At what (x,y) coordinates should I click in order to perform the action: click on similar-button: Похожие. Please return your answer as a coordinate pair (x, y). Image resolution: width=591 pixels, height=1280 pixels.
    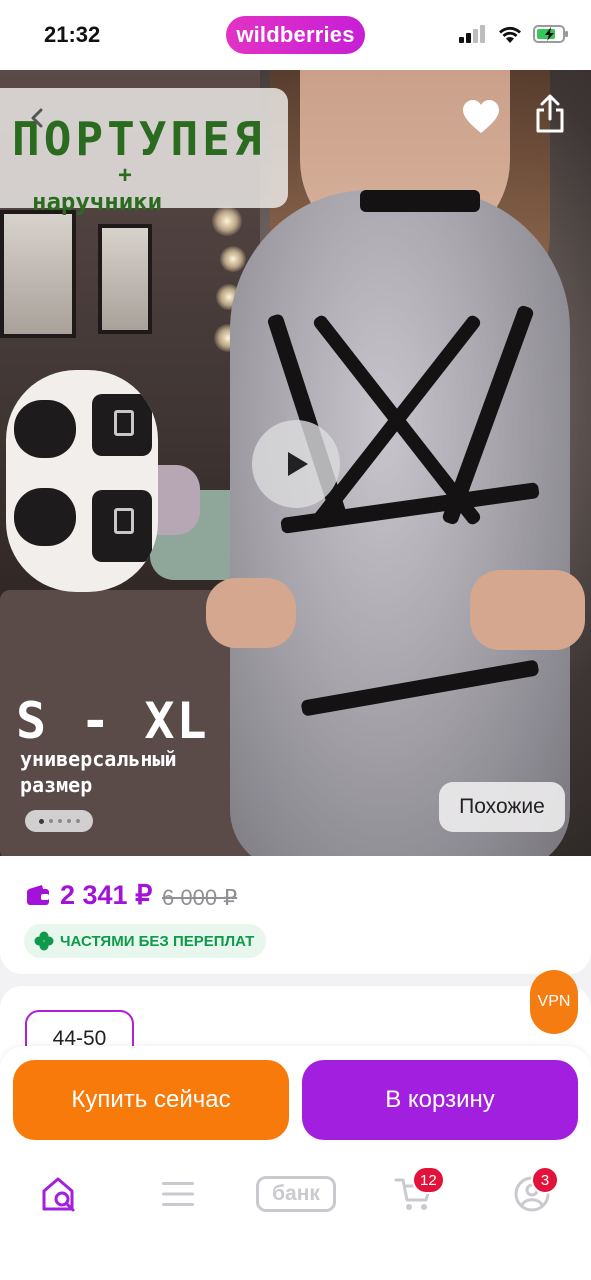
    Looking at the image, I should click on (502, 807).